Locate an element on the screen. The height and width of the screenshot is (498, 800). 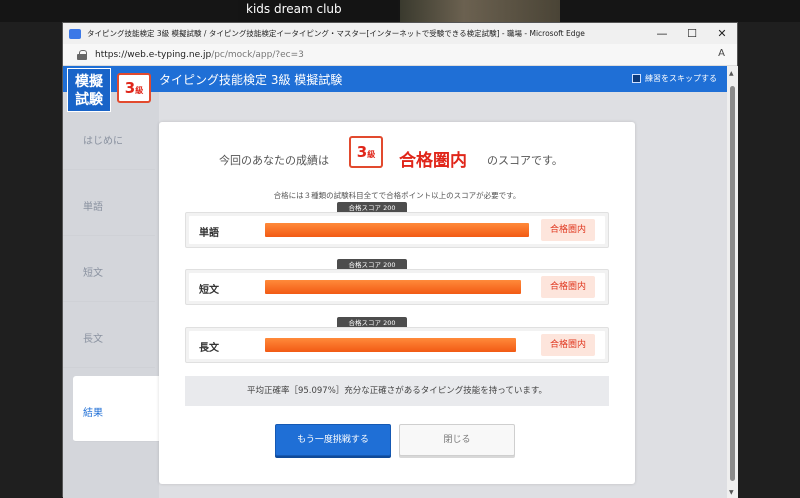
score-suffix: のスコアです。 is located at coordinates (525, 160).